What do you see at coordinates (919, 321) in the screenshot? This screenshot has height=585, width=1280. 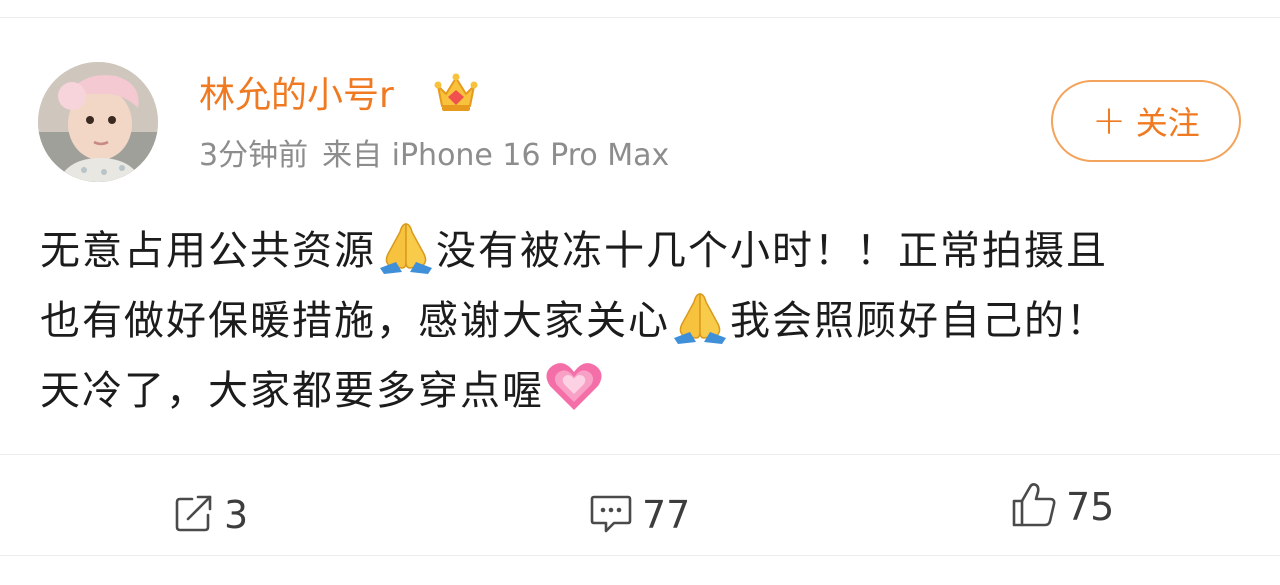 I see `content-text: 我会照顾好自己的！` at bounding box center [919, 321].